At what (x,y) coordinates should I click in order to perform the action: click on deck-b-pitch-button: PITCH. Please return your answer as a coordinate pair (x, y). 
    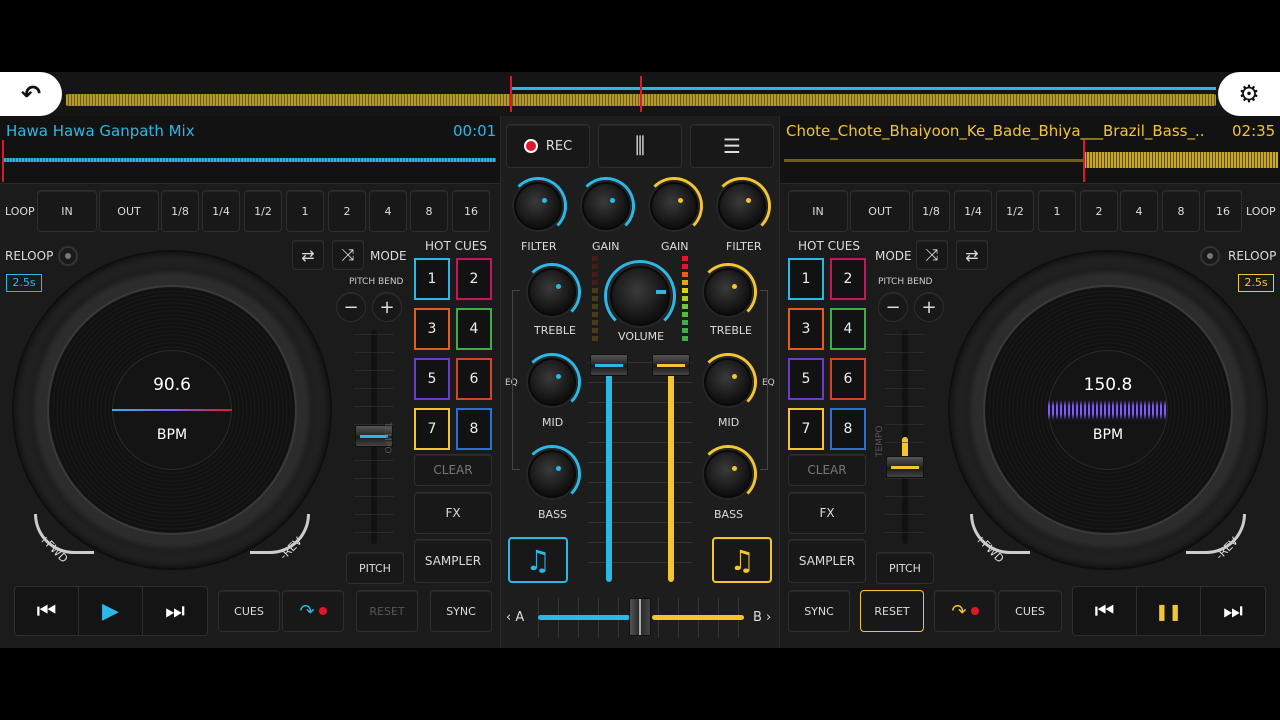
    Looking at the image, I should click on (905, 568).